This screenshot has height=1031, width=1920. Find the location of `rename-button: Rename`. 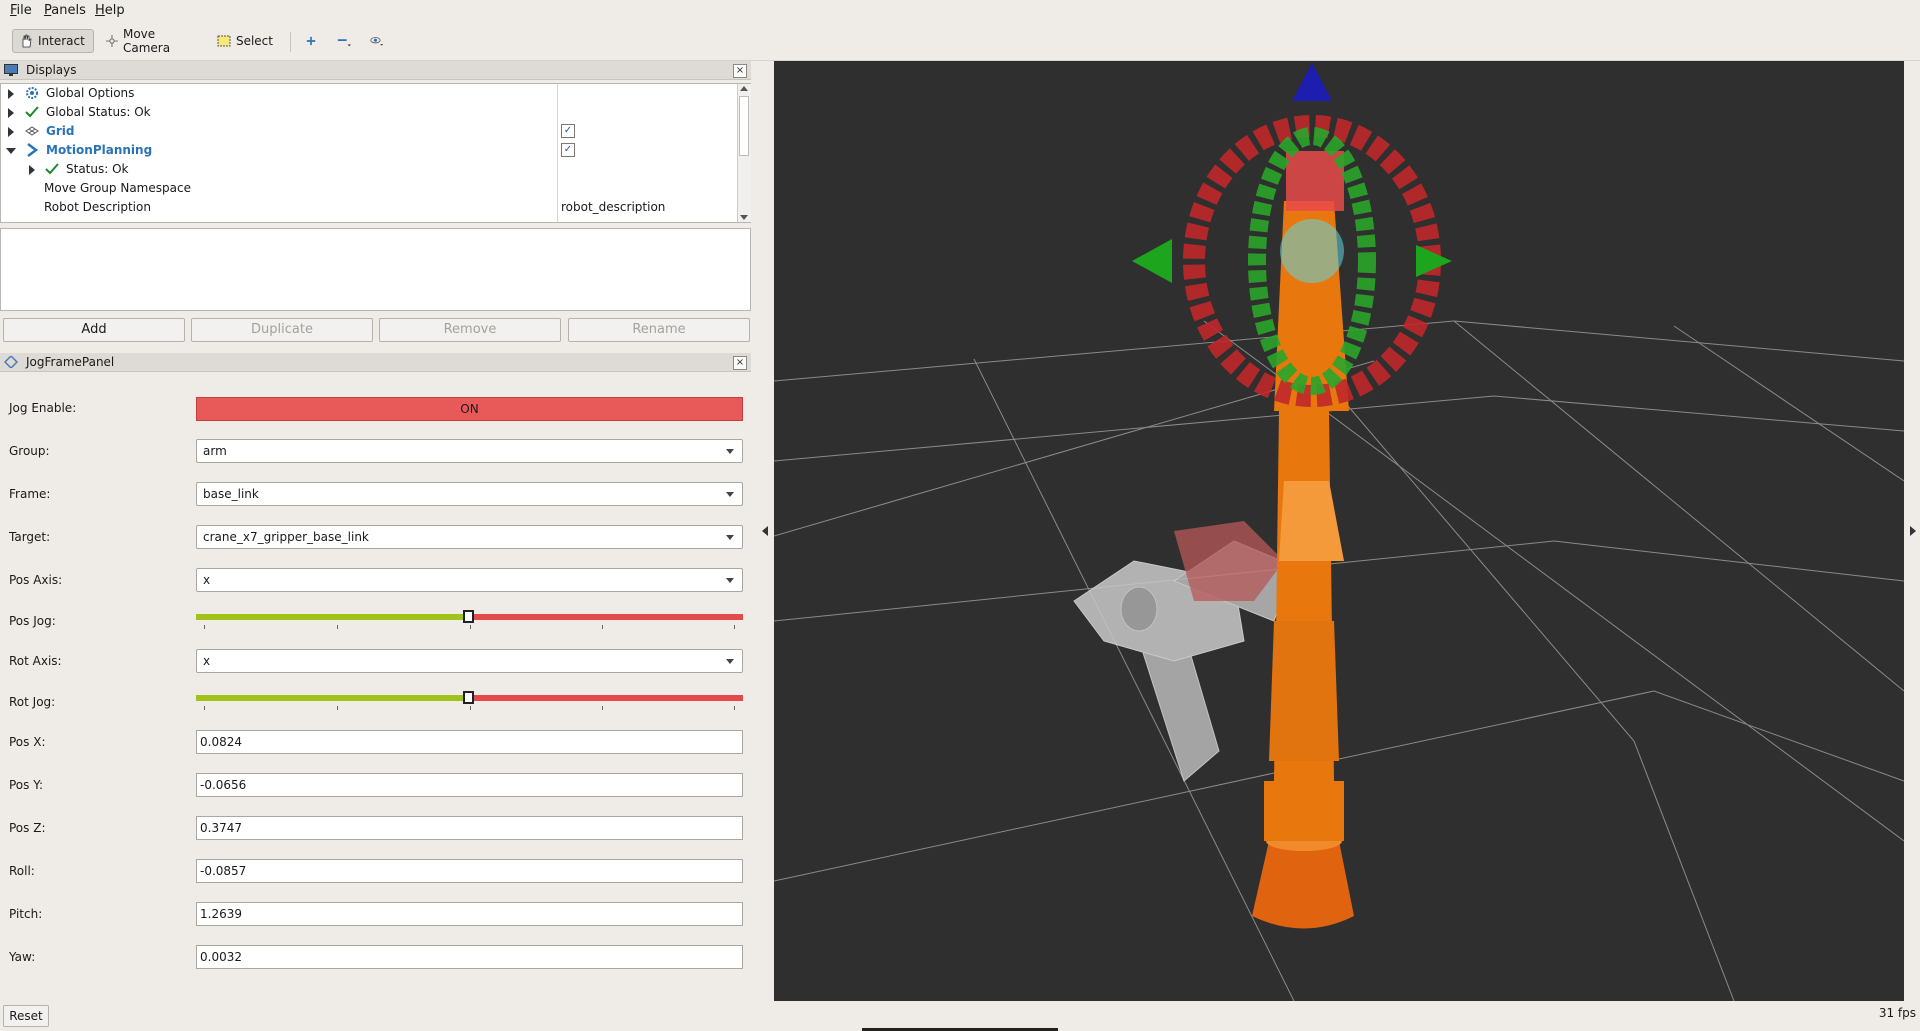

rename-button: Rename is located at coordinates (659, 330).